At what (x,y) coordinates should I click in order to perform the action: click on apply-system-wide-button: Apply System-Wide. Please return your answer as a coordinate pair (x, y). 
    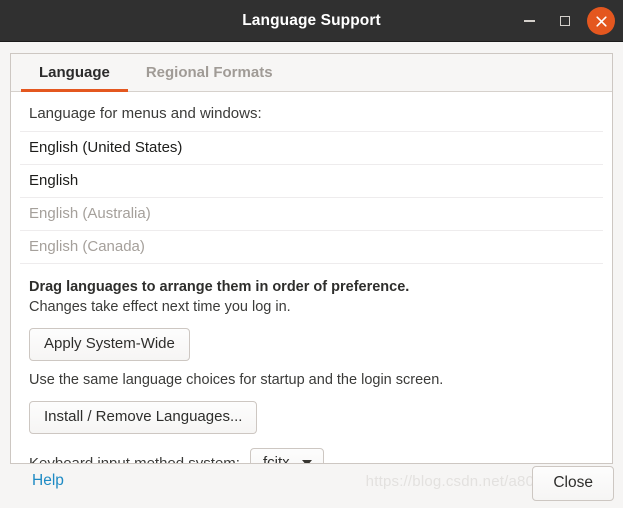
    Looking at the image, I should click on (109, 344).